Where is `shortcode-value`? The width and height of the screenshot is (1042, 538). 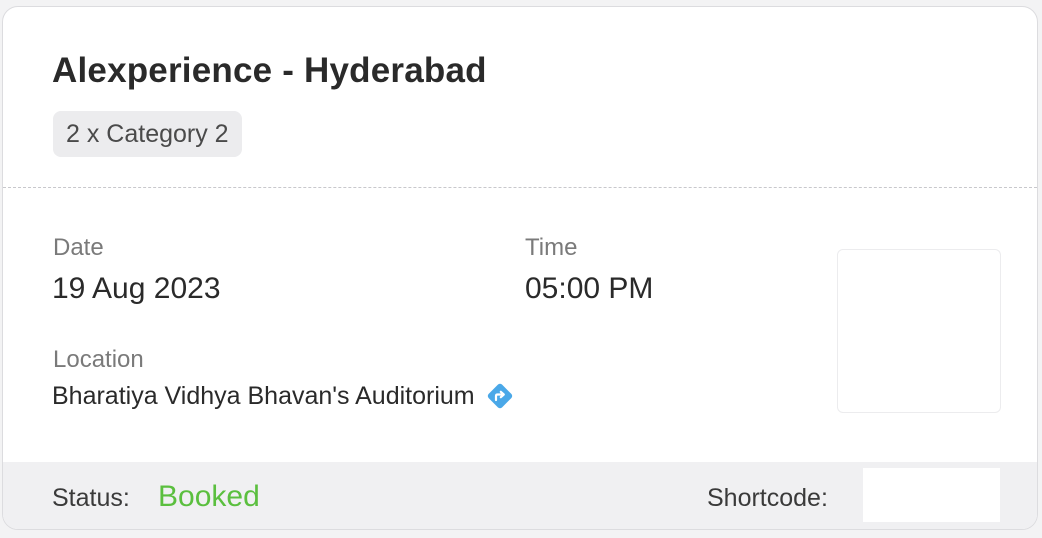
shortcode-value is located at coordinates (931, 495).